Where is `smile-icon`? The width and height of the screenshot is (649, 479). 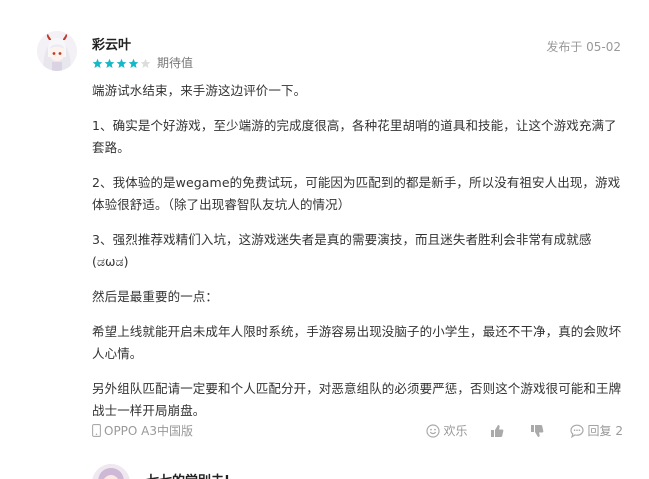 smile-icon is located at coordinates (432, 430).